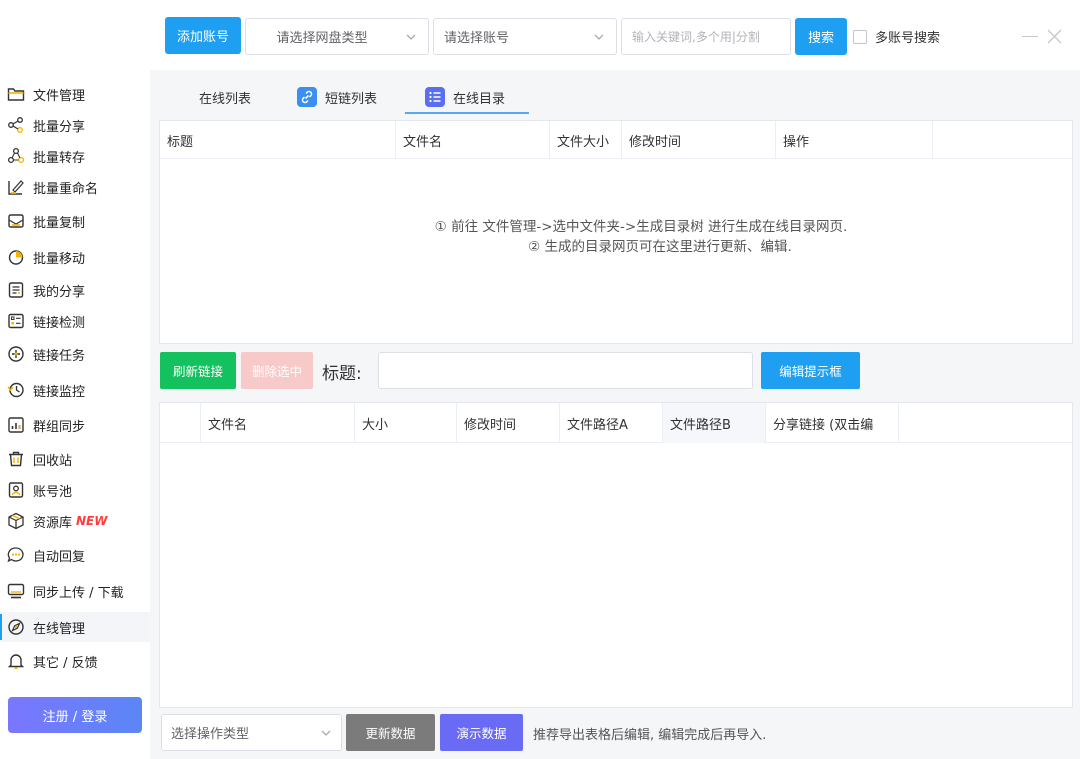  Describe the element at coordinates (15, 125) in the screenshot. I see `share-icon` at that location.